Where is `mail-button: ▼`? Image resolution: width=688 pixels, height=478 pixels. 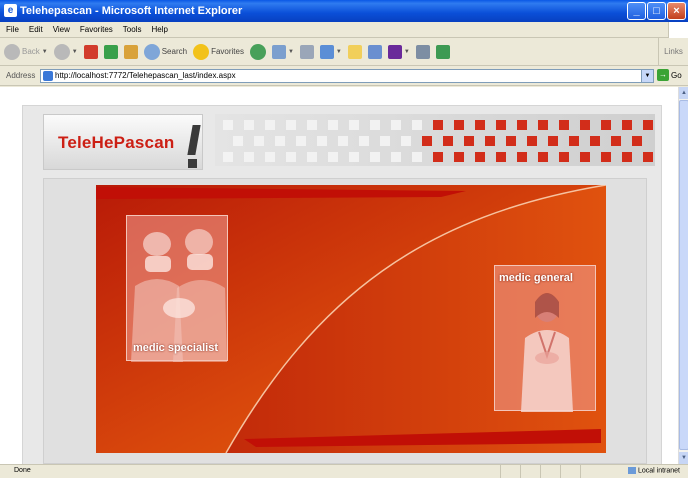 mail-button: ▼ is located at coordinates (282, 51).